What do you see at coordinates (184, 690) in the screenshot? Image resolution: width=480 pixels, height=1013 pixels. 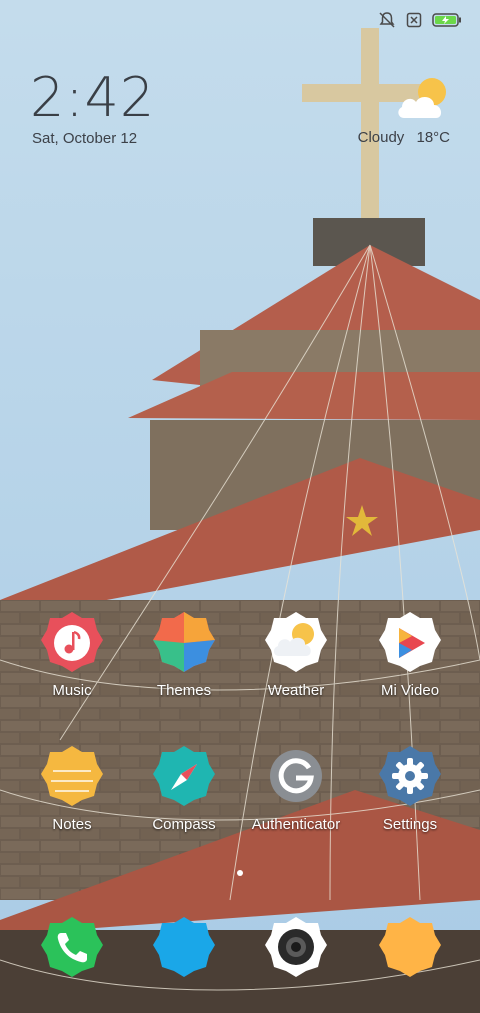 I see `app-label: Themes` at bounding box center [184, 690].